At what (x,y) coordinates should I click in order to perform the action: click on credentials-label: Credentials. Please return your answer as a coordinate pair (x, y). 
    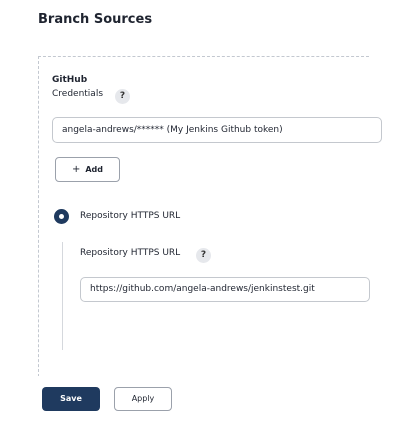
    Looking at the image, I should click on (78, 94).